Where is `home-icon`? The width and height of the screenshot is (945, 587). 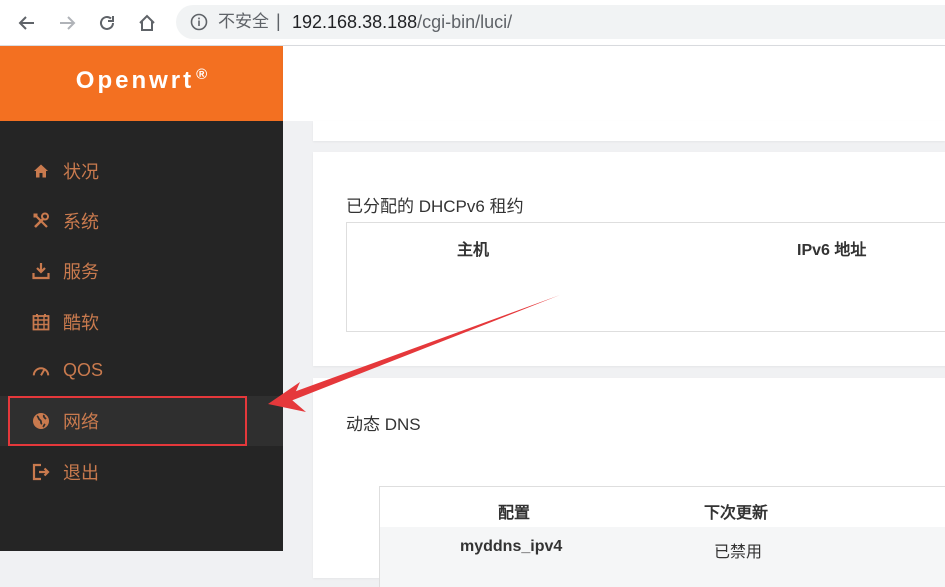
home-icon is located at coordinates (41, 171).